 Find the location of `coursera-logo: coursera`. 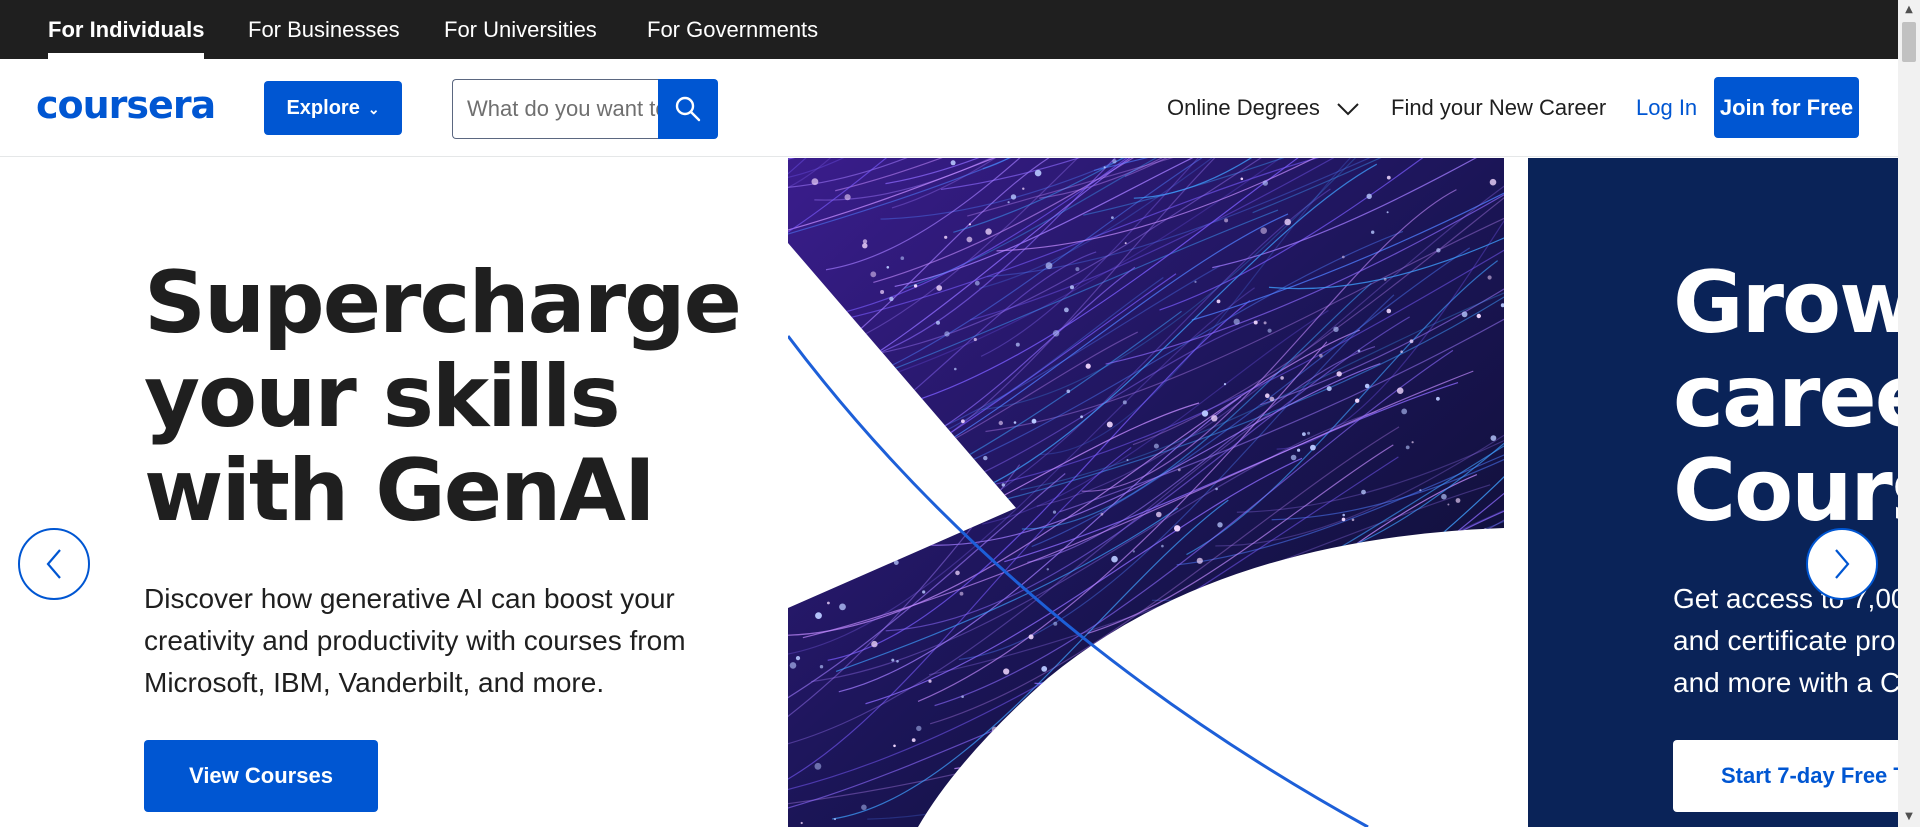

coursera-logo: coursera is located at coordinates (126, 105).